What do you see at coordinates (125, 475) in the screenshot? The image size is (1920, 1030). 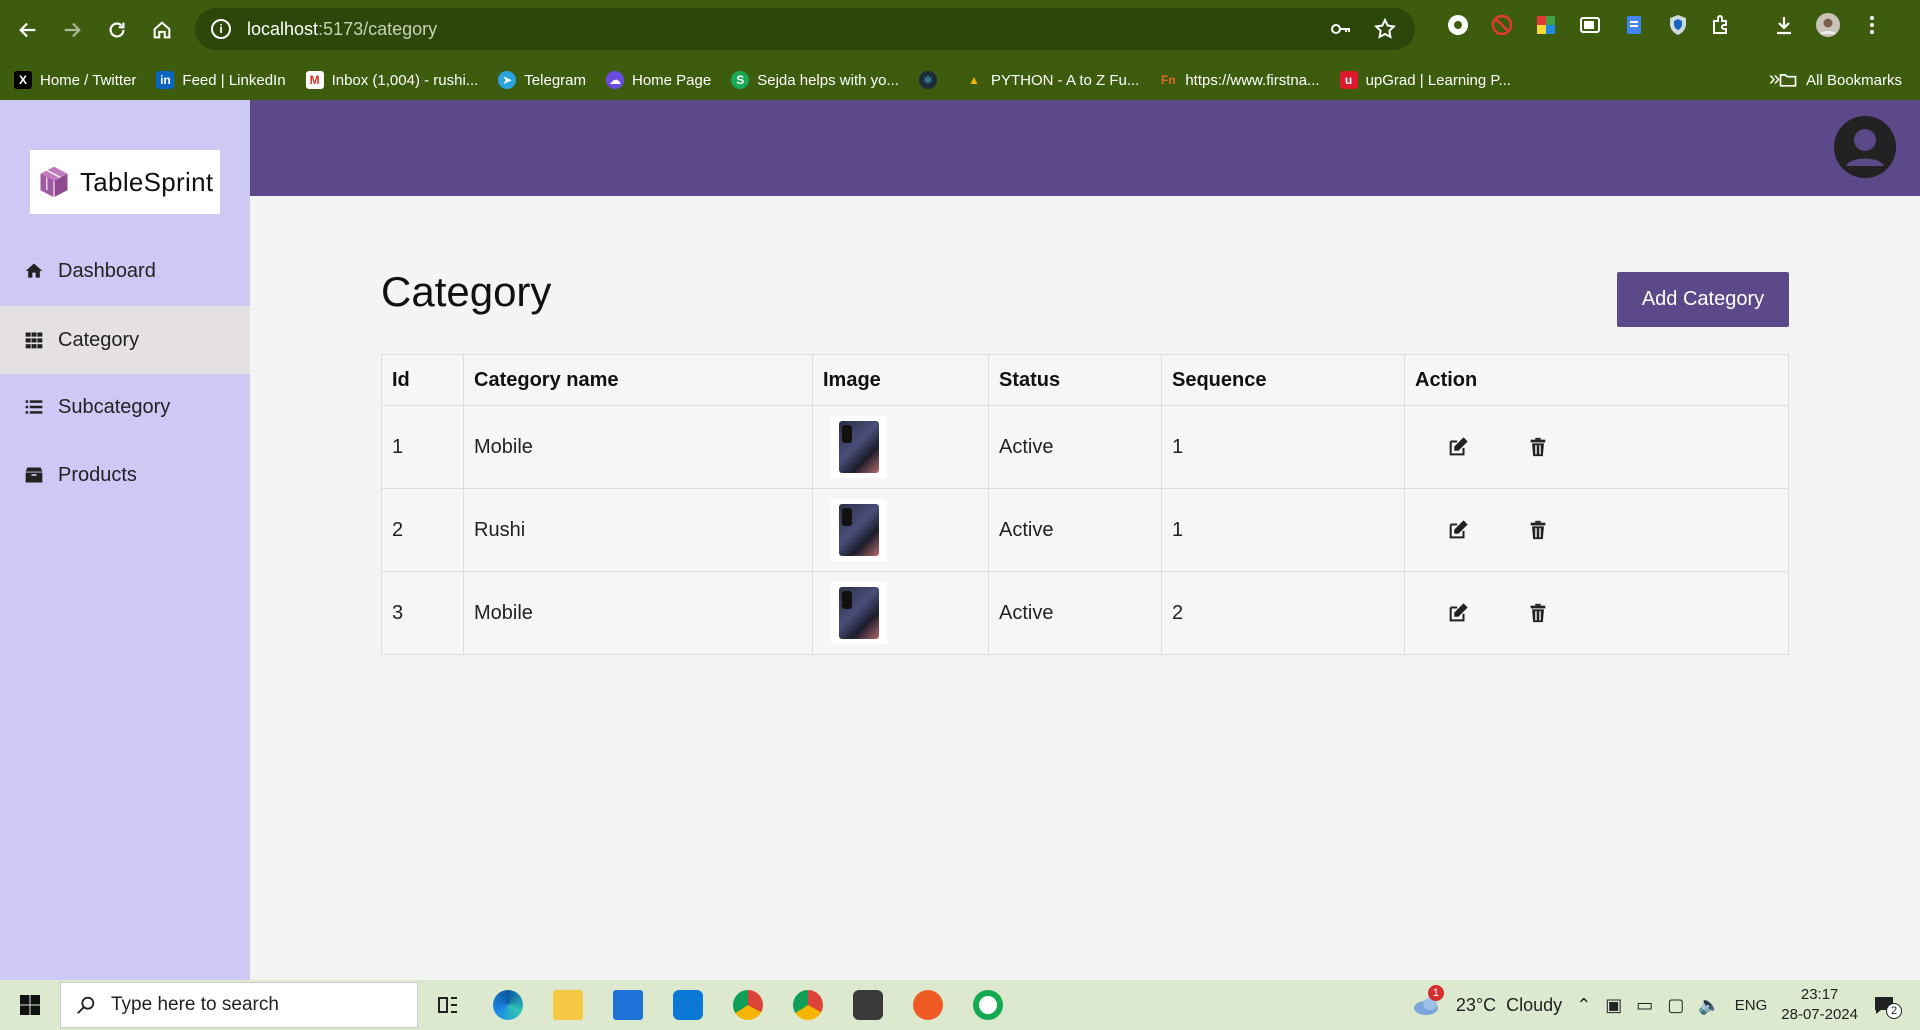 I see `sidebar-item-products: Products` at bounding box center [125, 475].